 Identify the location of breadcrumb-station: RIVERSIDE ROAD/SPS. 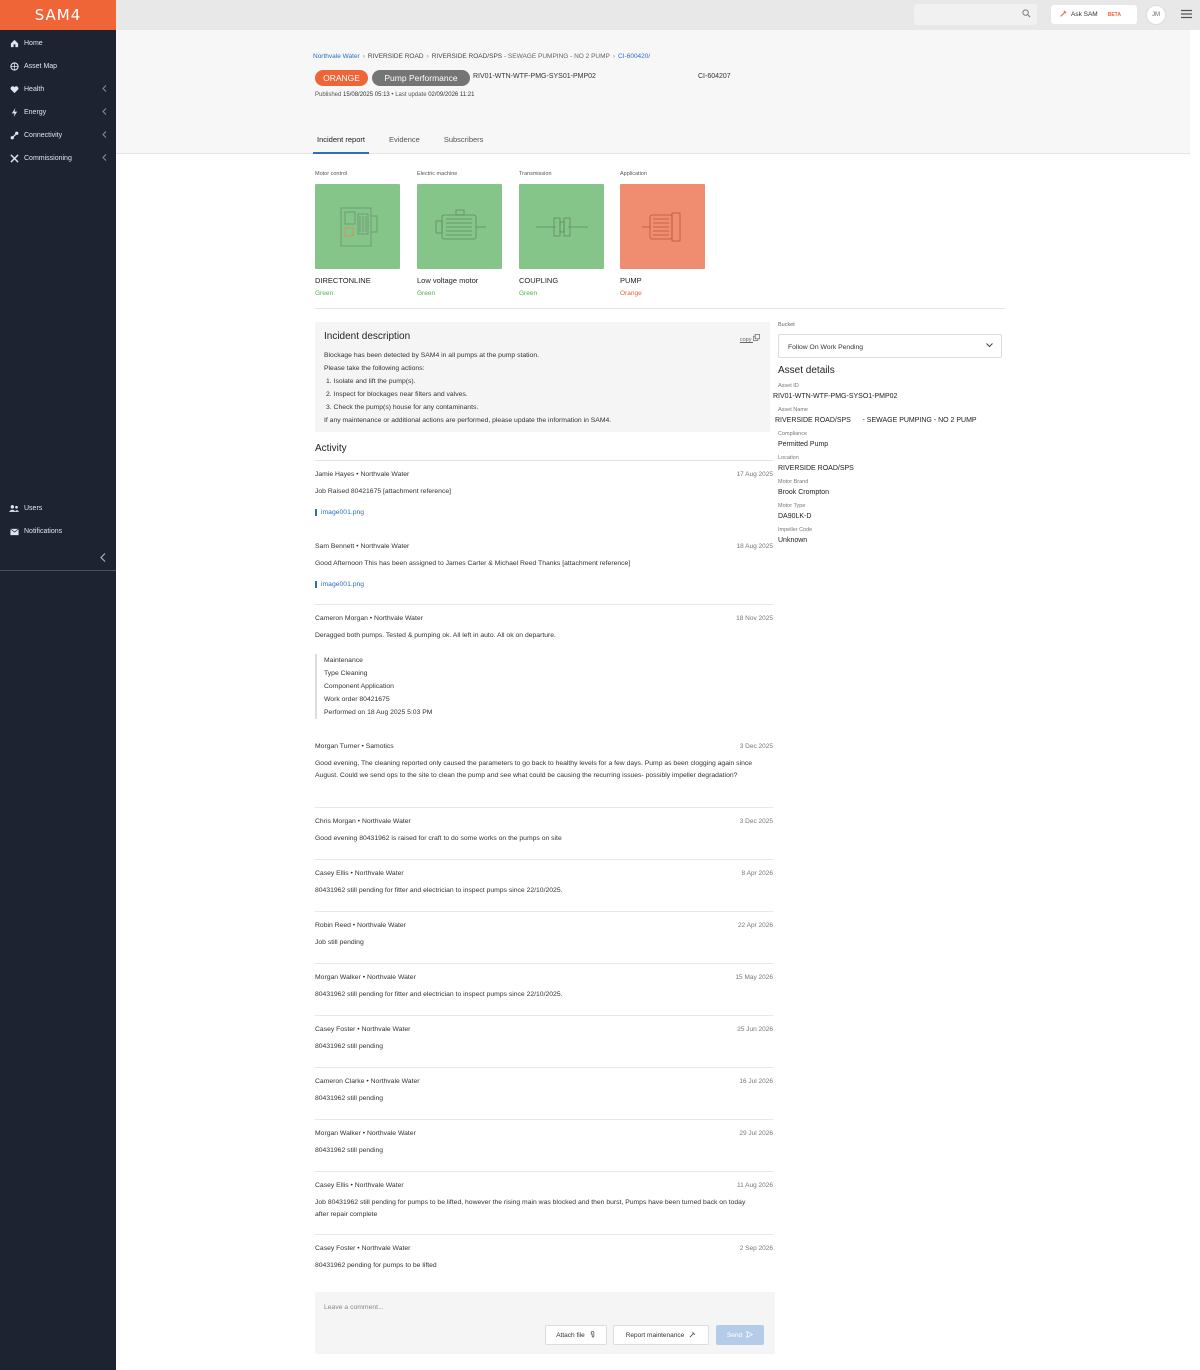
(467, 56).